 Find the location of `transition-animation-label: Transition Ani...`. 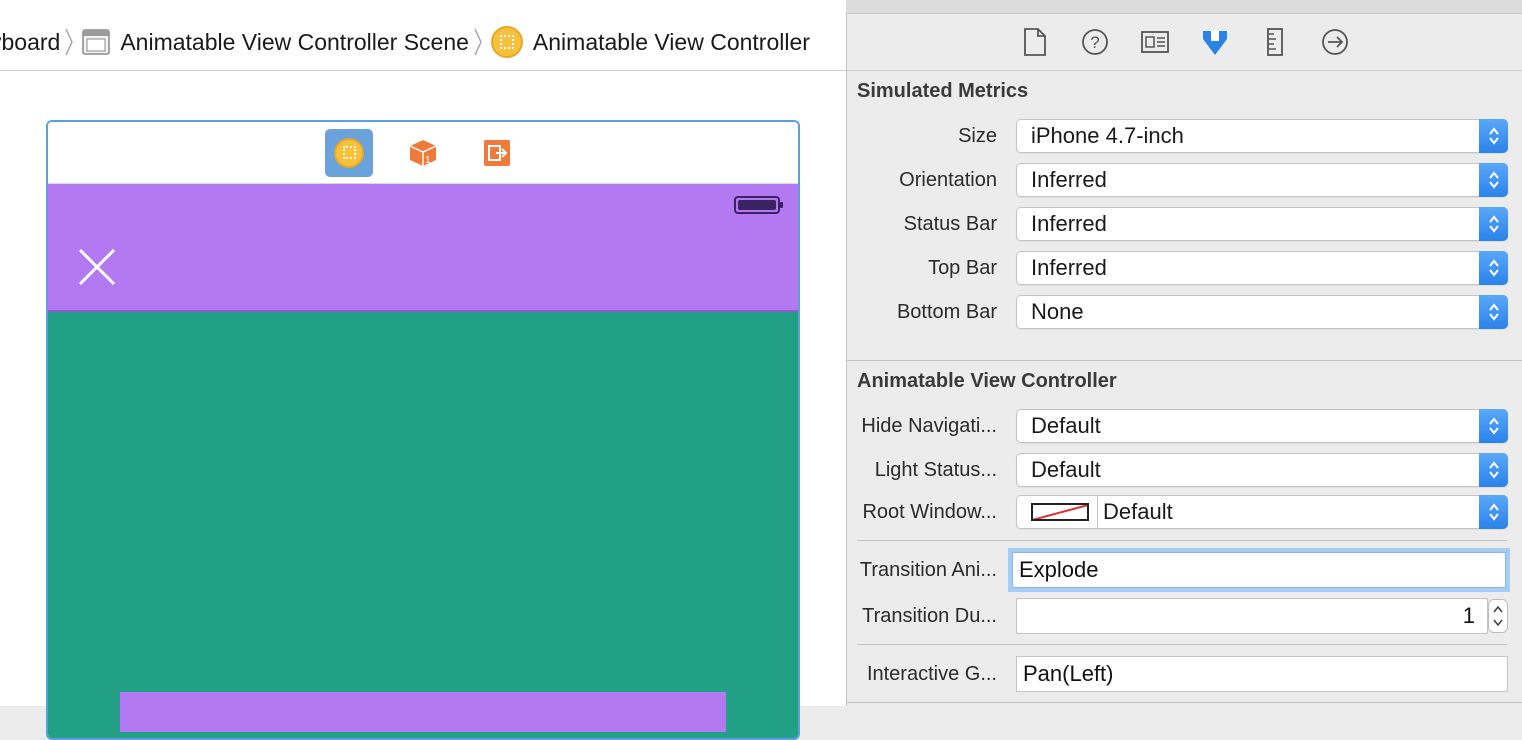

transition-animation-label: Transition Ani... is located at coordinates (928, 569).